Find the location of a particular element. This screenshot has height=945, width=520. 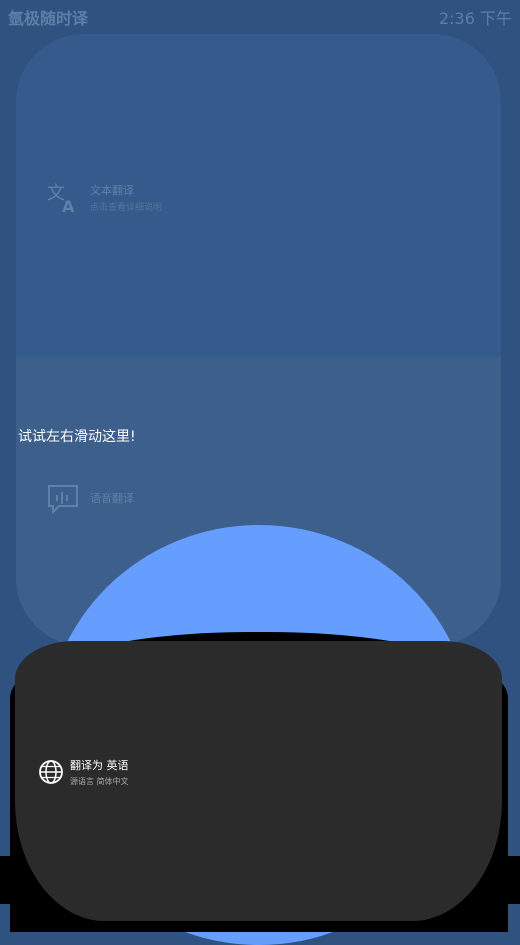

feature-sub: 点击查看详细说明 is located at coordinates (126, 207).